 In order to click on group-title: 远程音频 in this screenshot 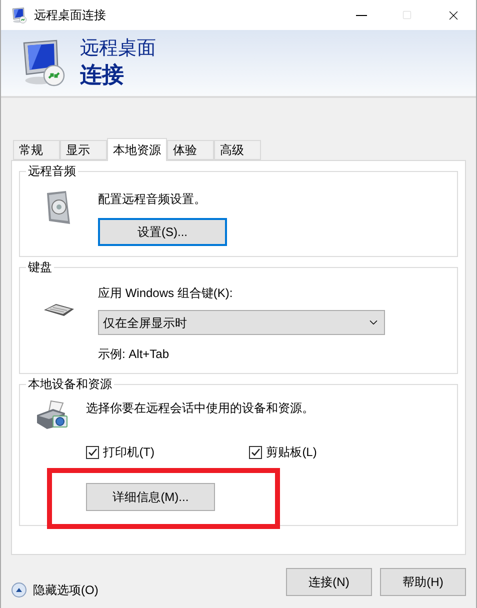, I will do `click(52, 171)`.